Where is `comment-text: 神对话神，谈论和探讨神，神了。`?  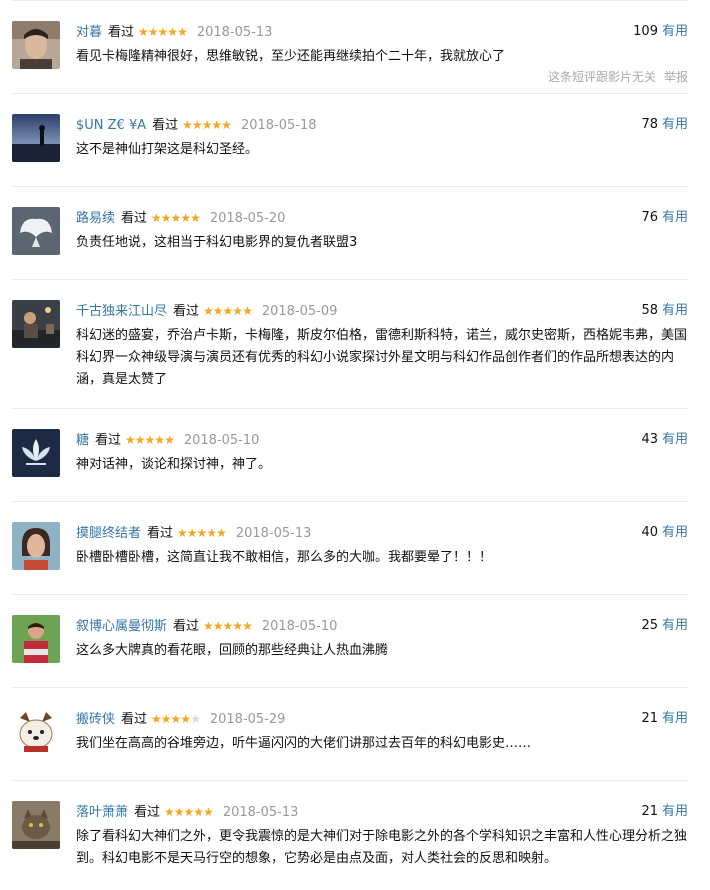 comment-text: 神对话神，谈论和探讨神，神了。 is located at coordinates (174, 464).